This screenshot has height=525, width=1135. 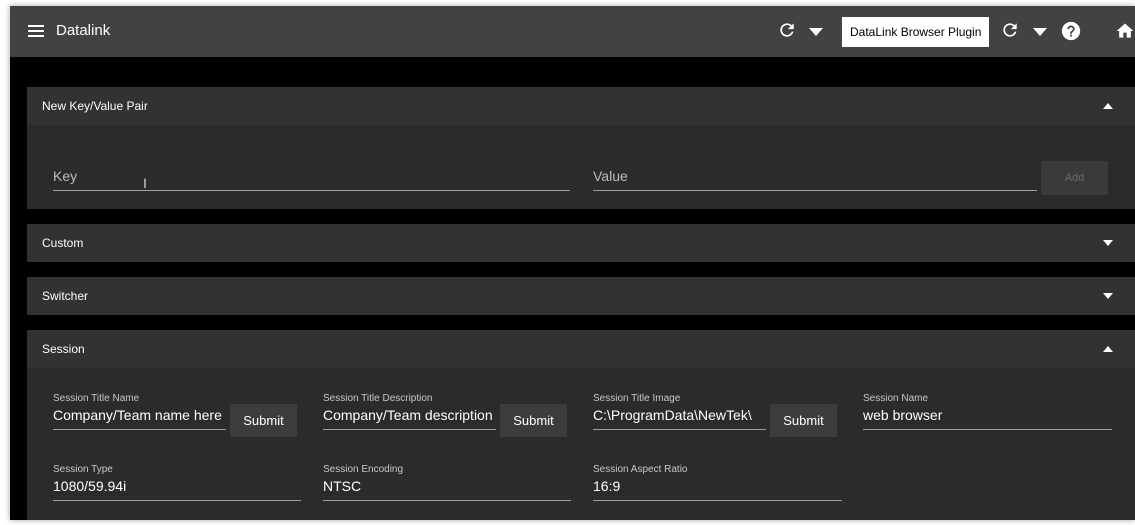 I want to click on session-encoding-input, so click(x=447, y=489).